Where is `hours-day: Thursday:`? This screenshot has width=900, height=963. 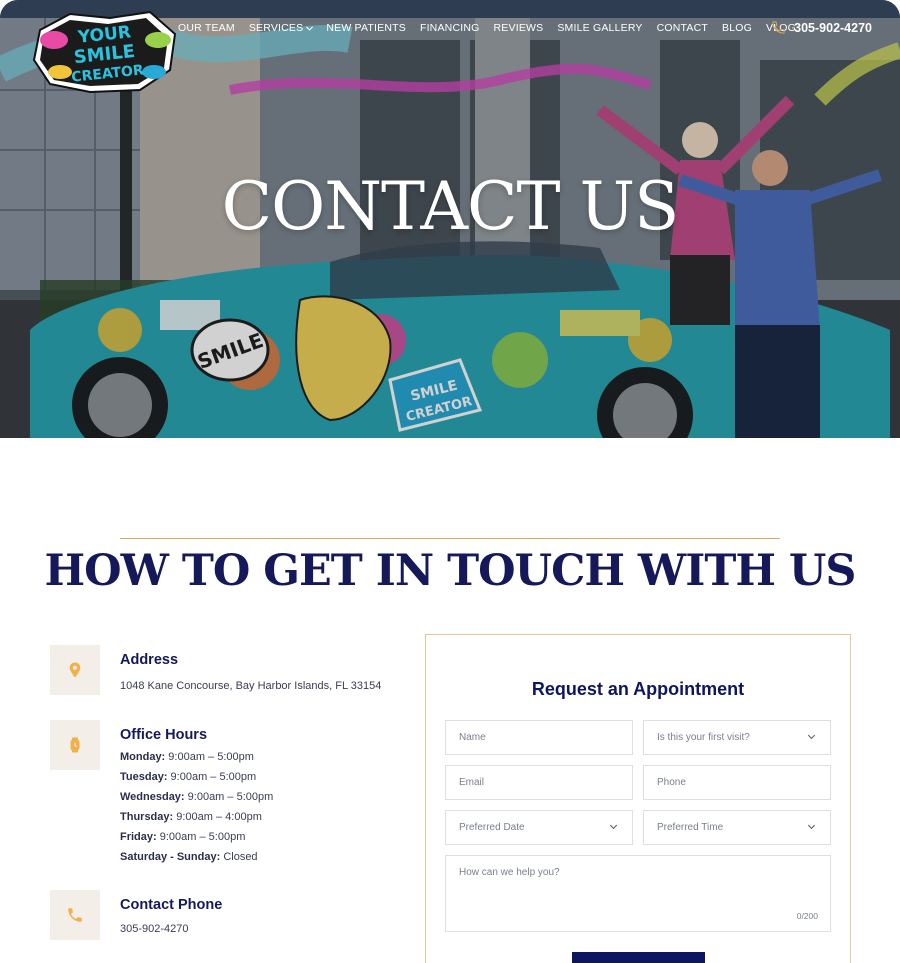
hours-day: Thursday: is located at coordinates (147, 817).